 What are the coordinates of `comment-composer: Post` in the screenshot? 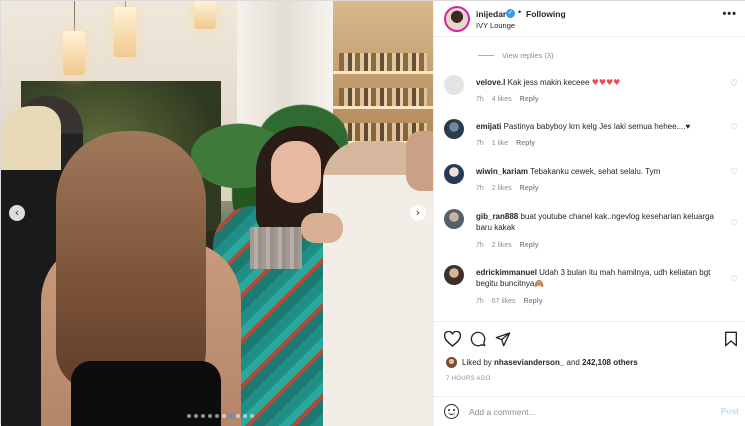 It's located at (589, 411).